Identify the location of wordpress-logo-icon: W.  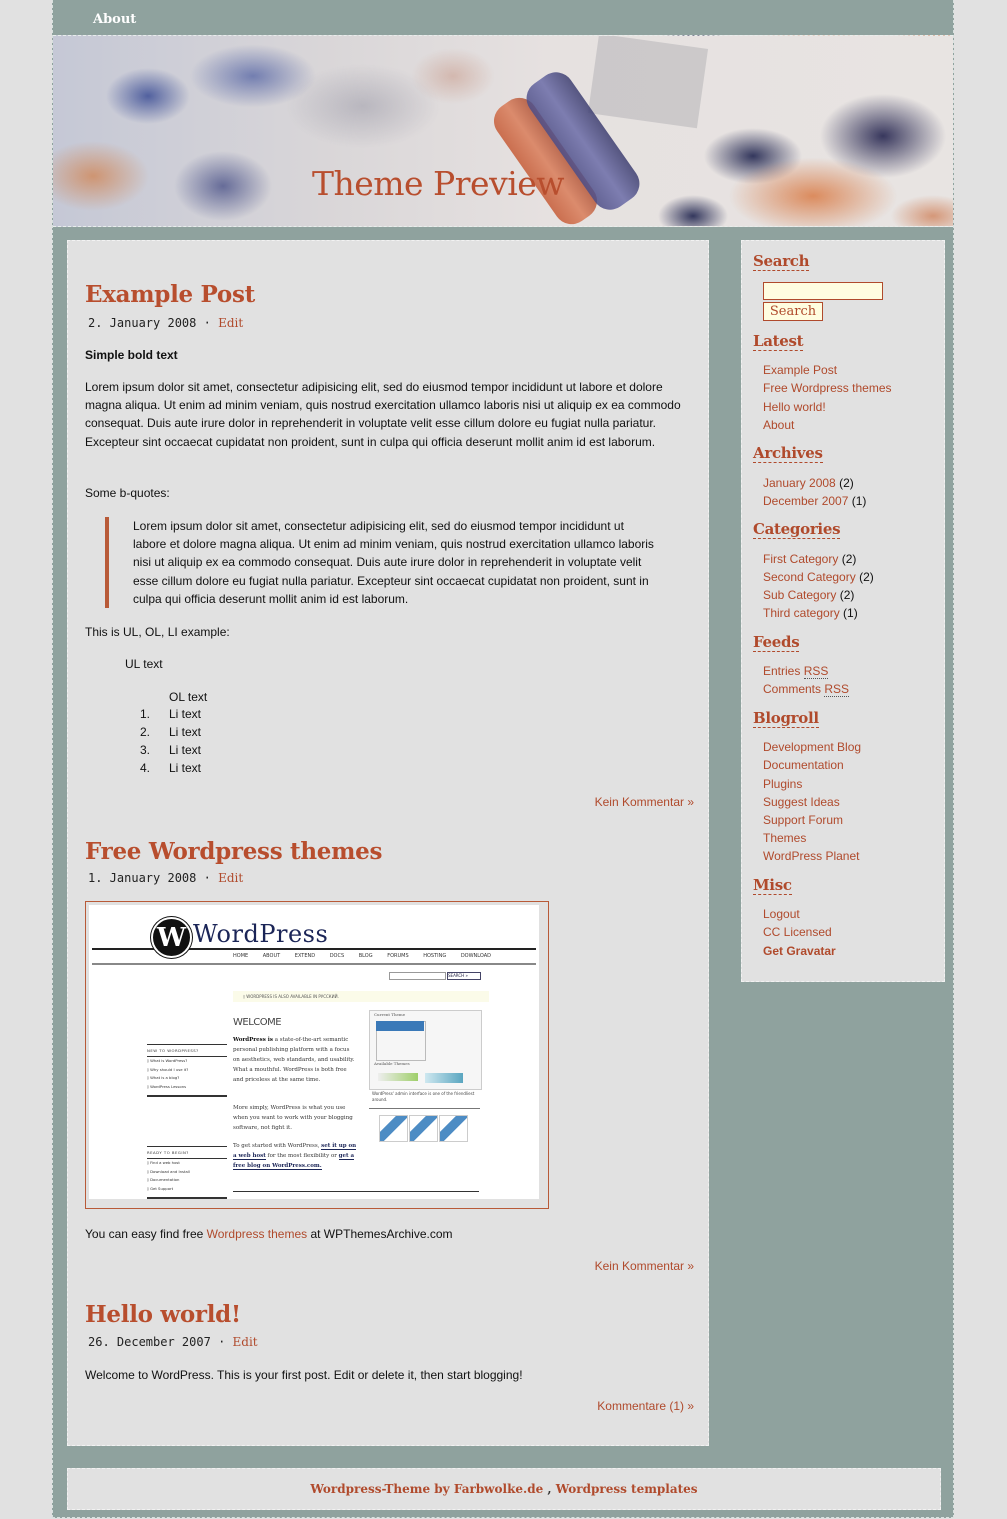
(171, 937).